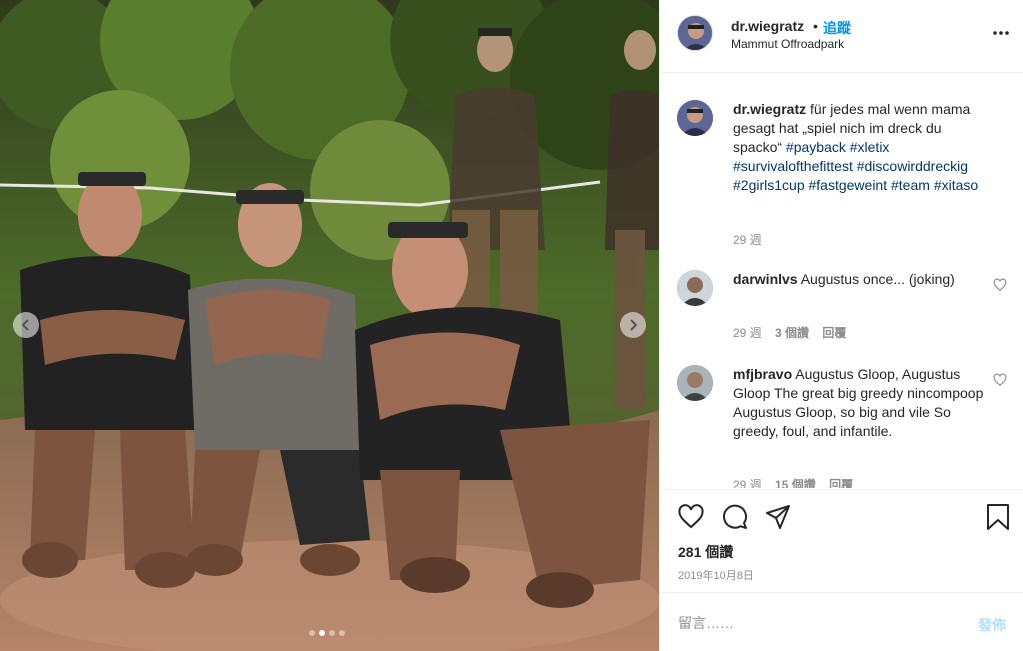  I want to click on post-header: dr.wiegratz • 追蹤 Mammut Offroadpark, so click(841, 36).